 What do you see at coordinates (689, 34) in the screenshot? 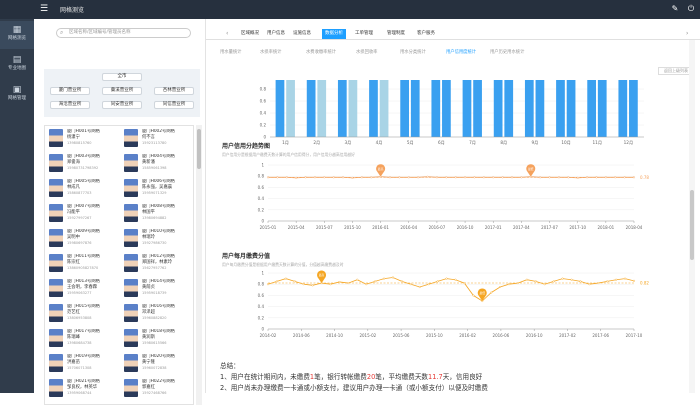
I see `tab-next-icon: ›` at bounding box center [689, 34].